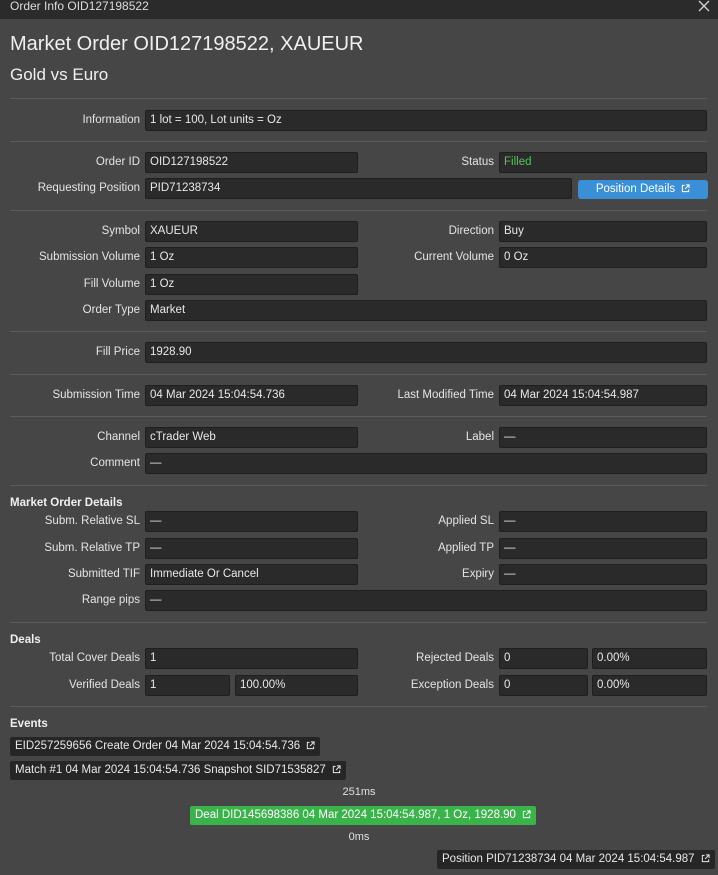 The height and width of the screenshot is (875, 718). I want to click on requesting-position-label: Requesting Position, so click(88, 188).